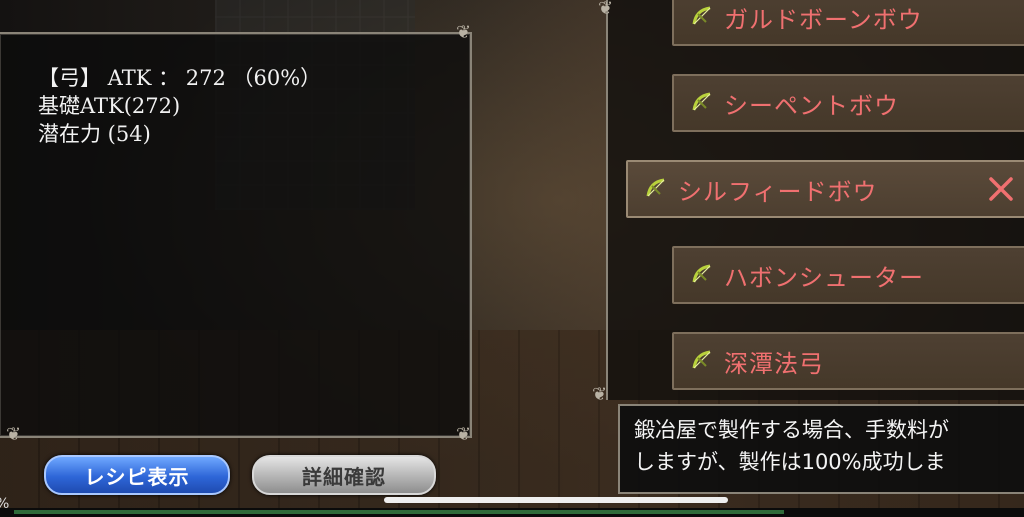 Image resolution: width=1024 pixels, height=517 pixels. I want to click on detail-check-button: 詳細確認, so click(344, 475).